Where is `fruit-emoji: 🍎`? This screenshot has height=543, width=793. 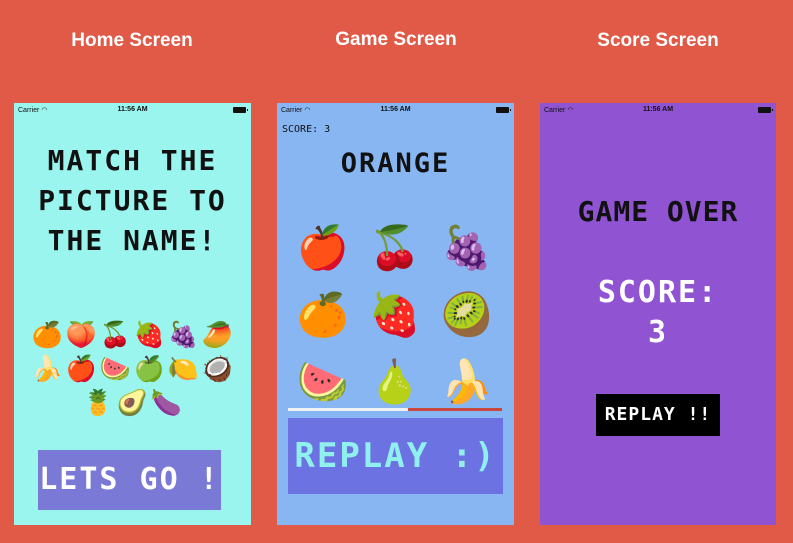 fruit-emoji: 🍎 is located at coordinates (81, 369).